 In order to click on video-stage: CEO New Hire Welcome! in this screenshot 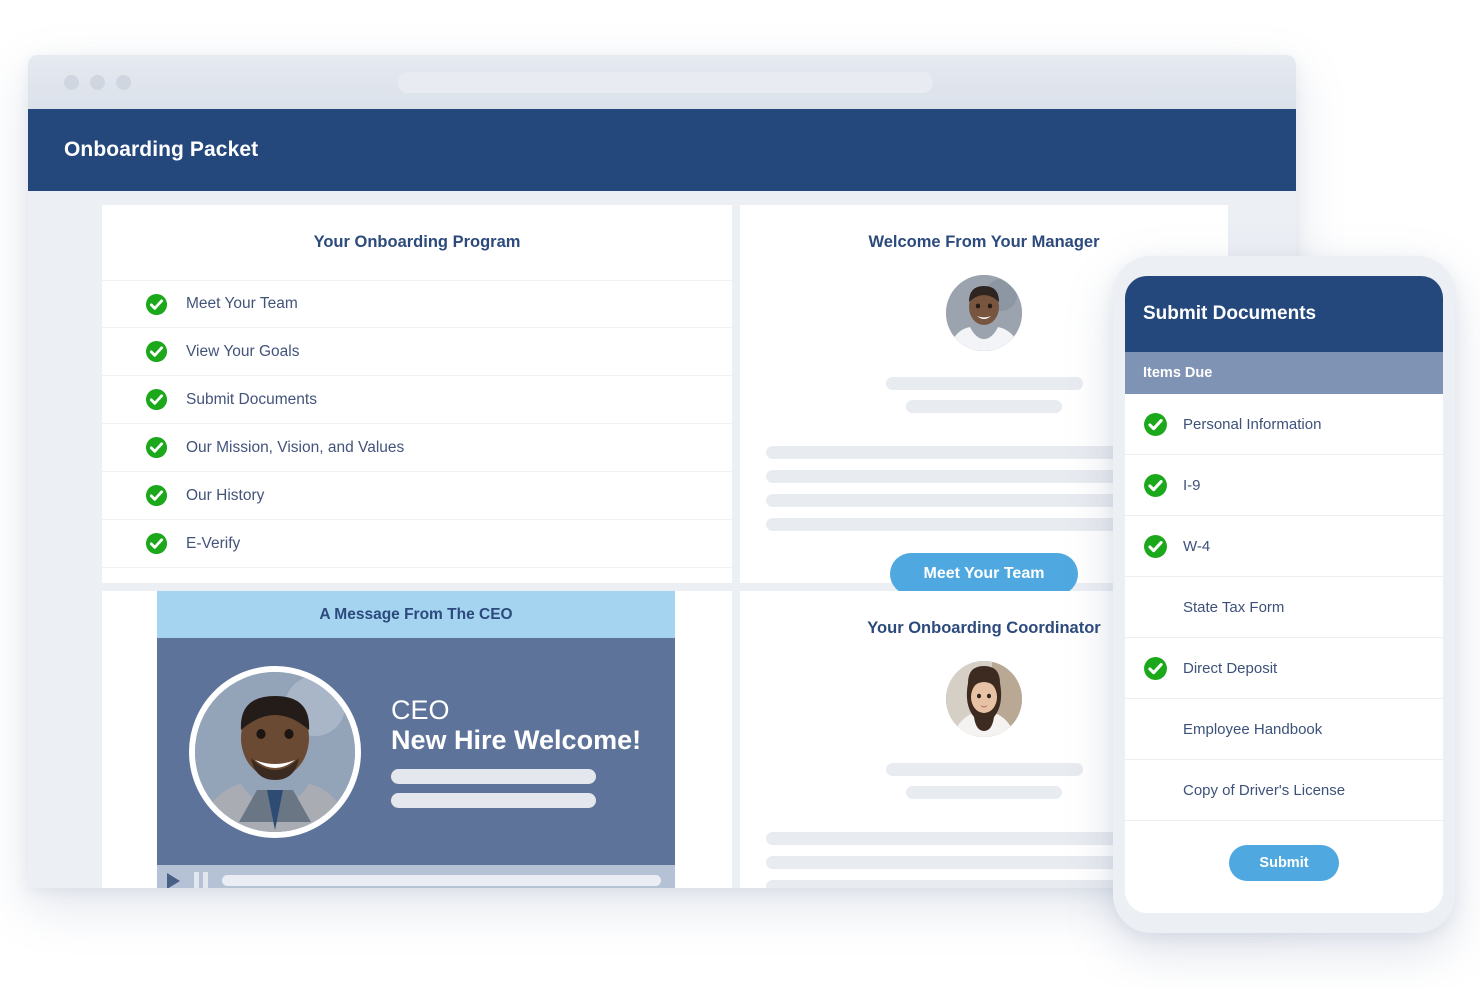, I will do `click(416, 751)`.